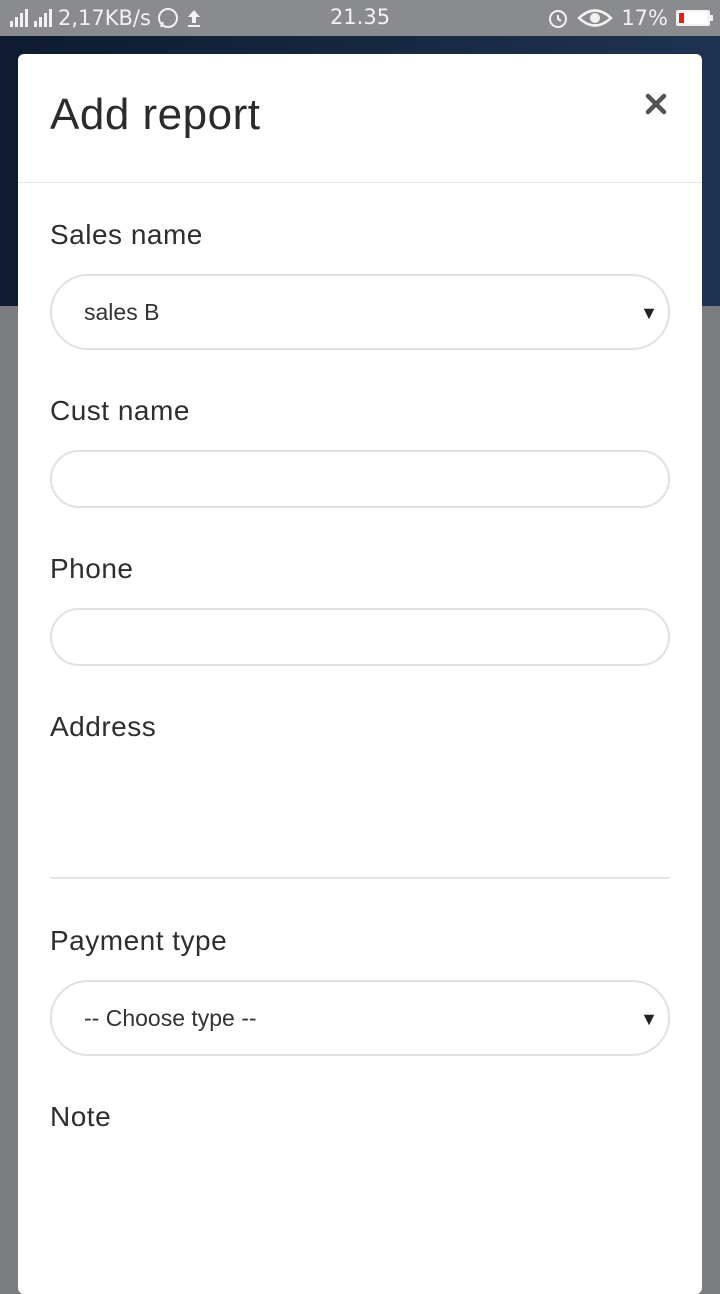  What do you see at coordinates (126, 234) in the screenshot?
I see `sales-name-label: Sales name` at bounding box center [126, 234].